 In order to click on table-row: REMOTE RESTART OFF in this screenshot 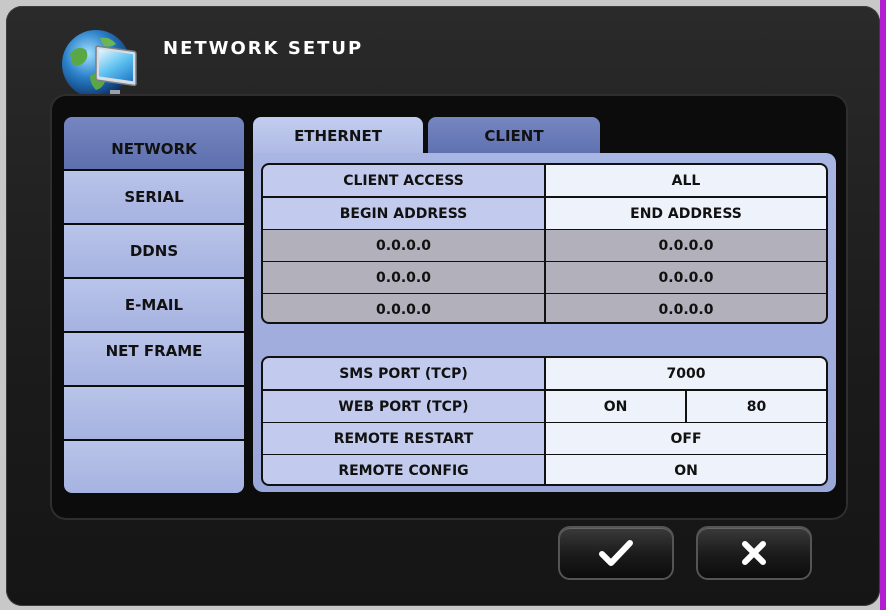, I will do `click(544, 438)`.